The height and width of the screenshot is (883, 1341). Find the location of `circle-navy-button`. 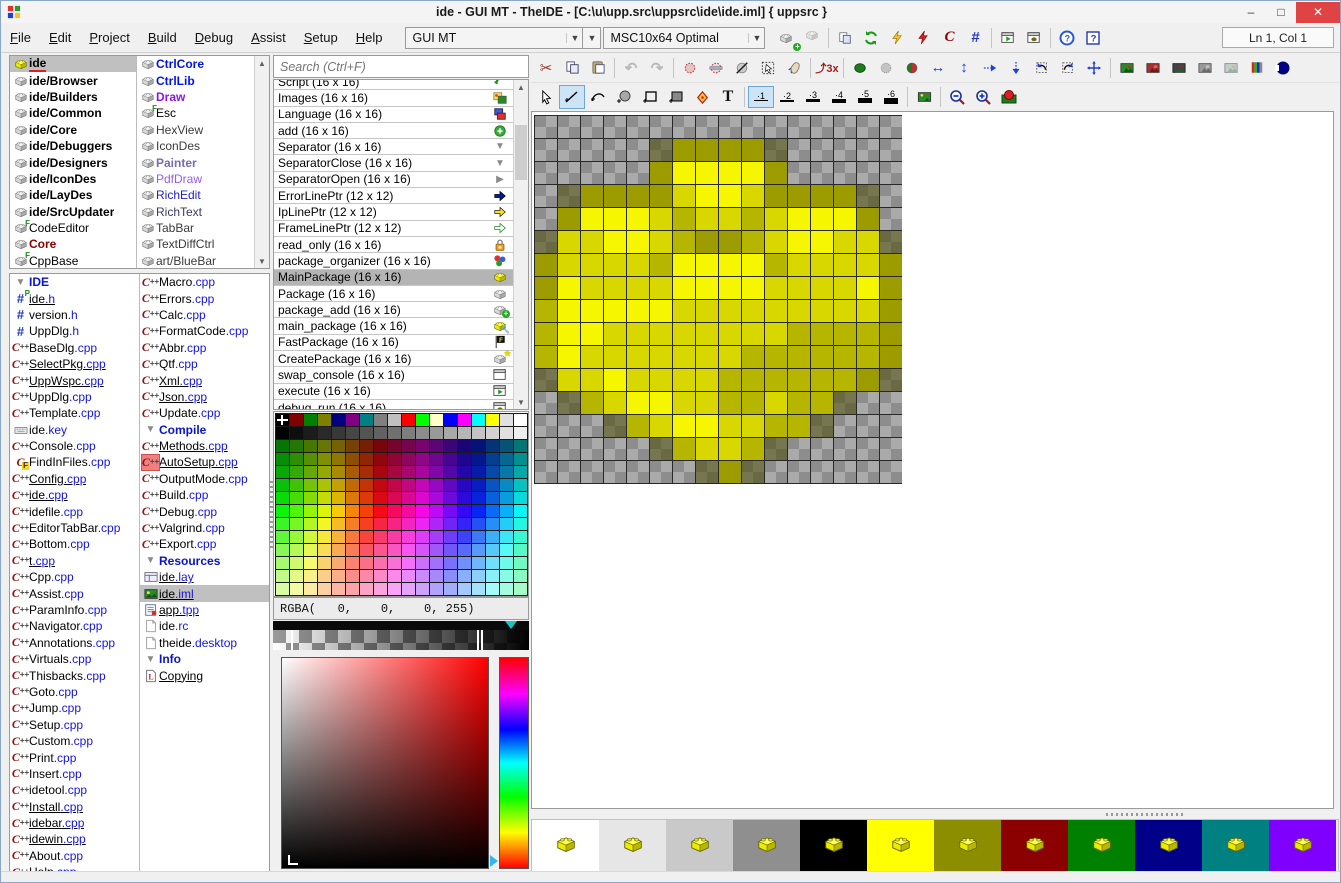

circle-navy-button is located at coordinates (1283, 68).